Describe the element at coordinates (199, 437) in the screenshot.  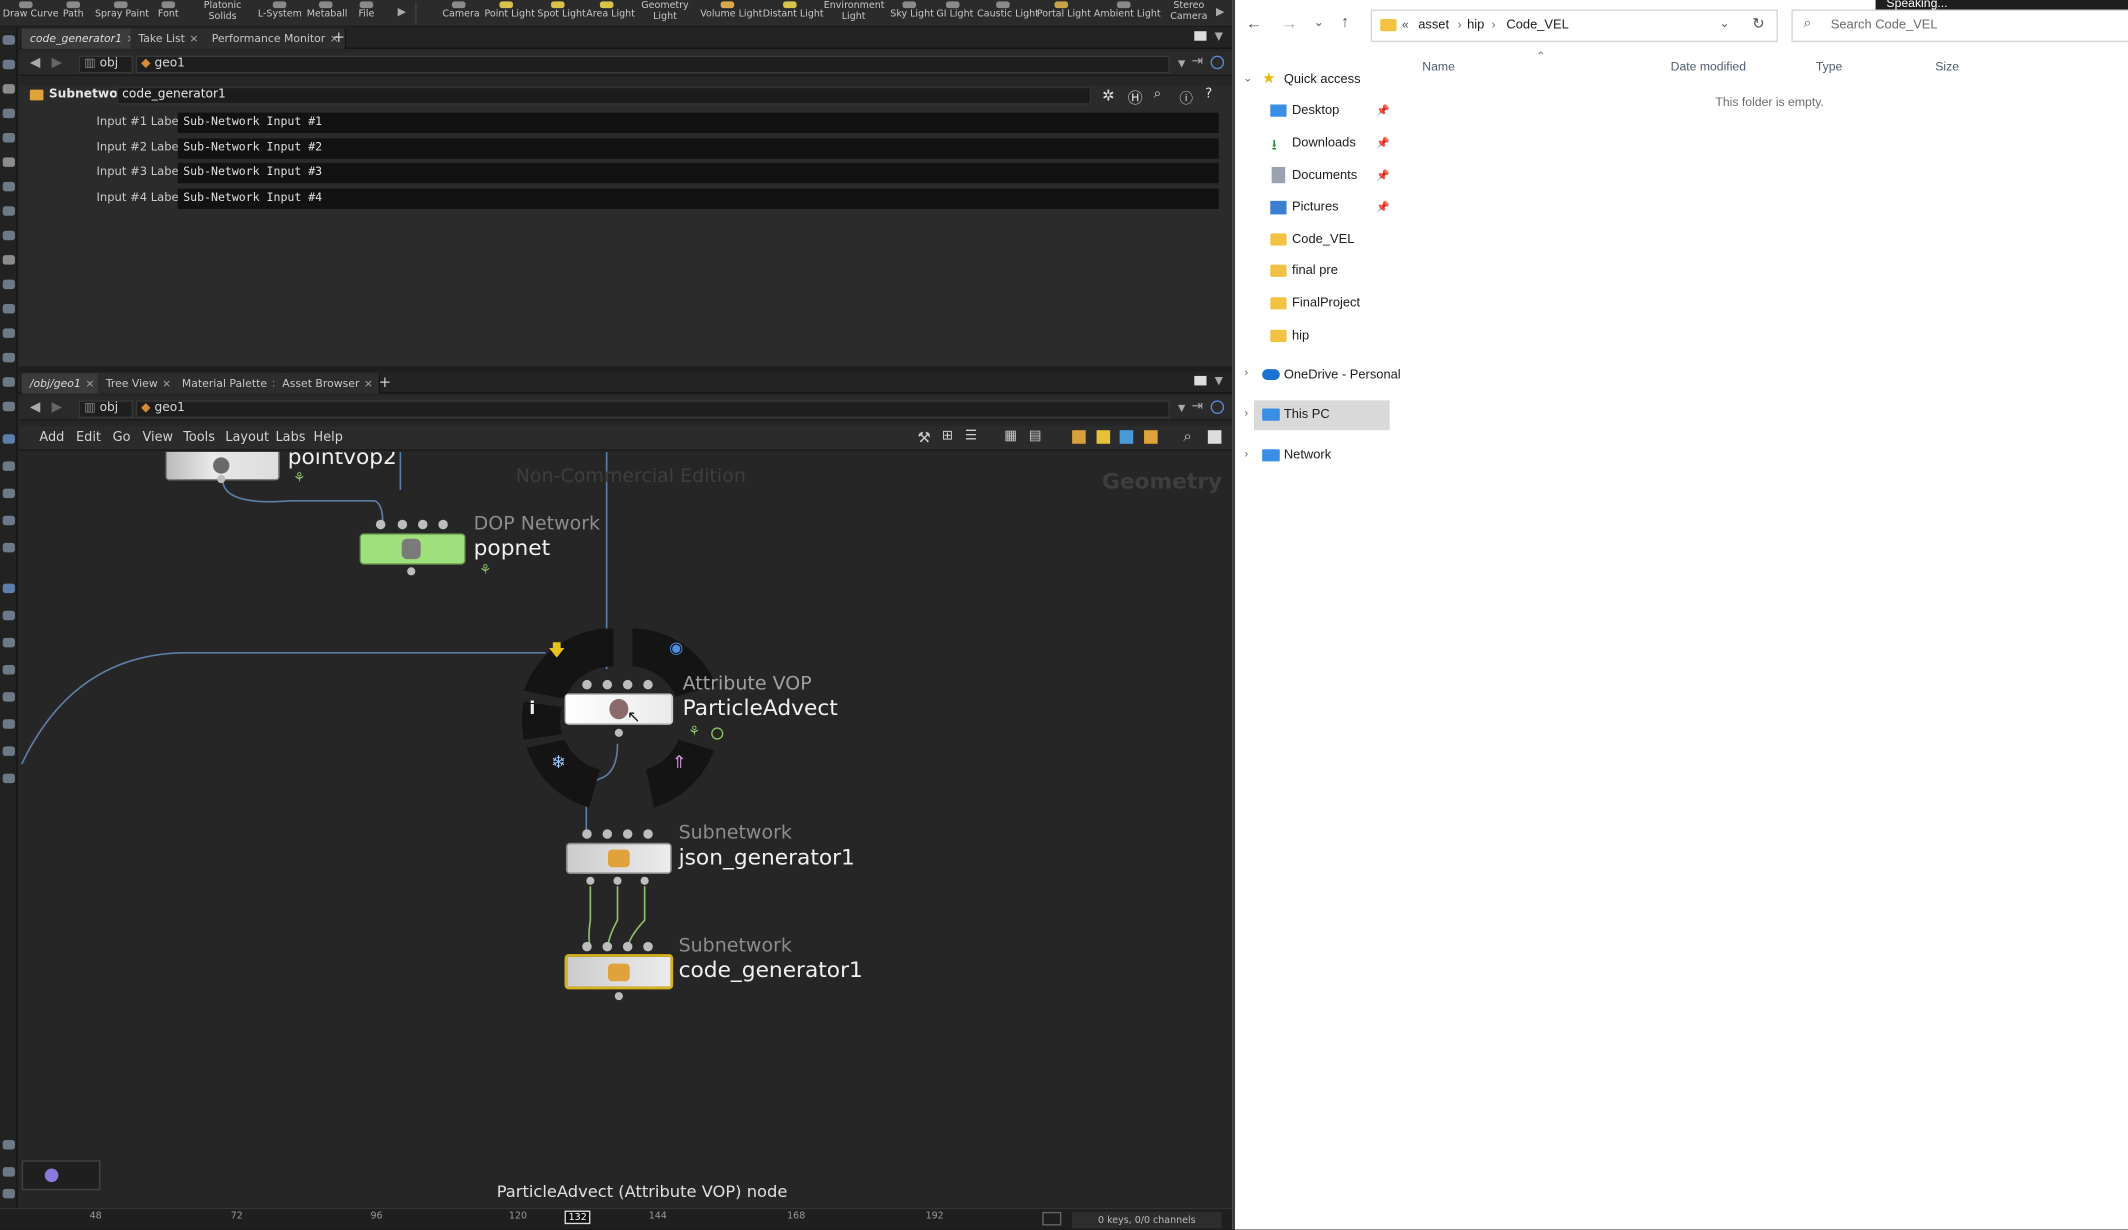
I see `menu-tools: Tools` at that location.